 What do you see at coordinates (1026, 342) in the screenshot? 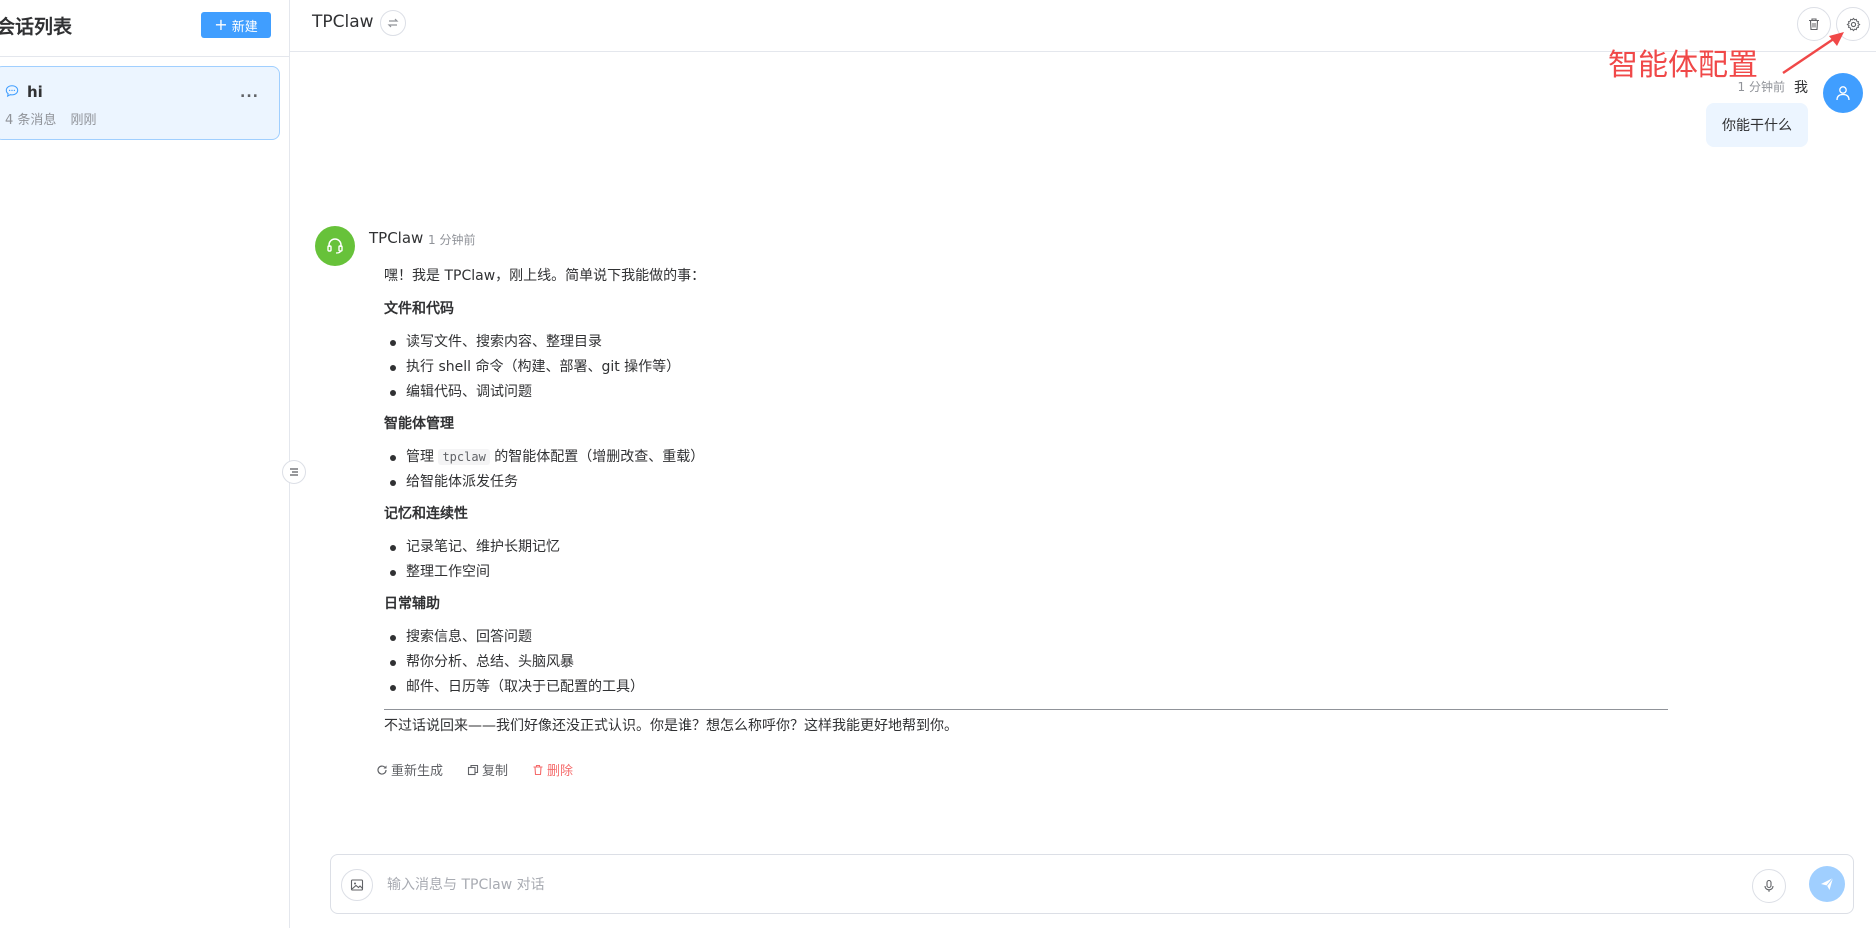
I see `list-item: 读写文件、搜索内容、整理目录` at bounding box center [1026, 342].